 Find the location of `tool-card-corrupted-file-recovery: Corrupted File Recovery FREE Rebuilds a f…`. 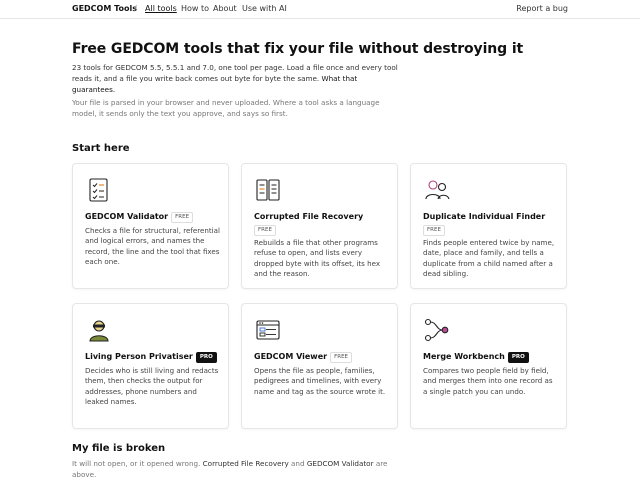

tool-card-corrupted-file-recovery: Corrupted File Recovery FREE Rebuilds a f… is located at coordinates (319, 226).